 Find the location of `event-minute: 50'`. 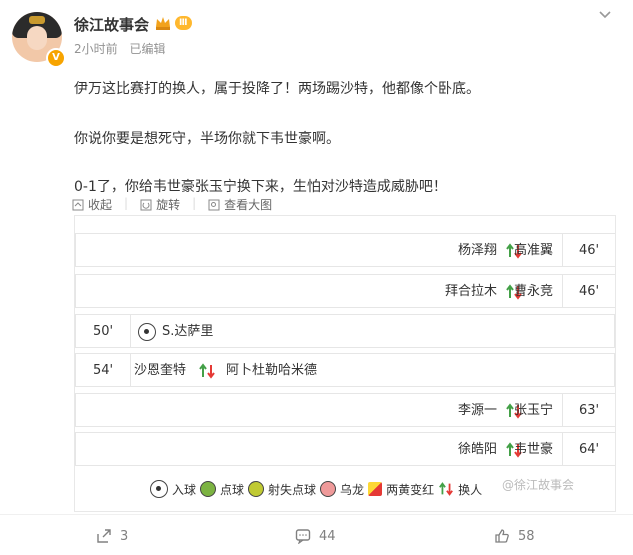

event-minute: 50' is located at coordinates (103, 331).